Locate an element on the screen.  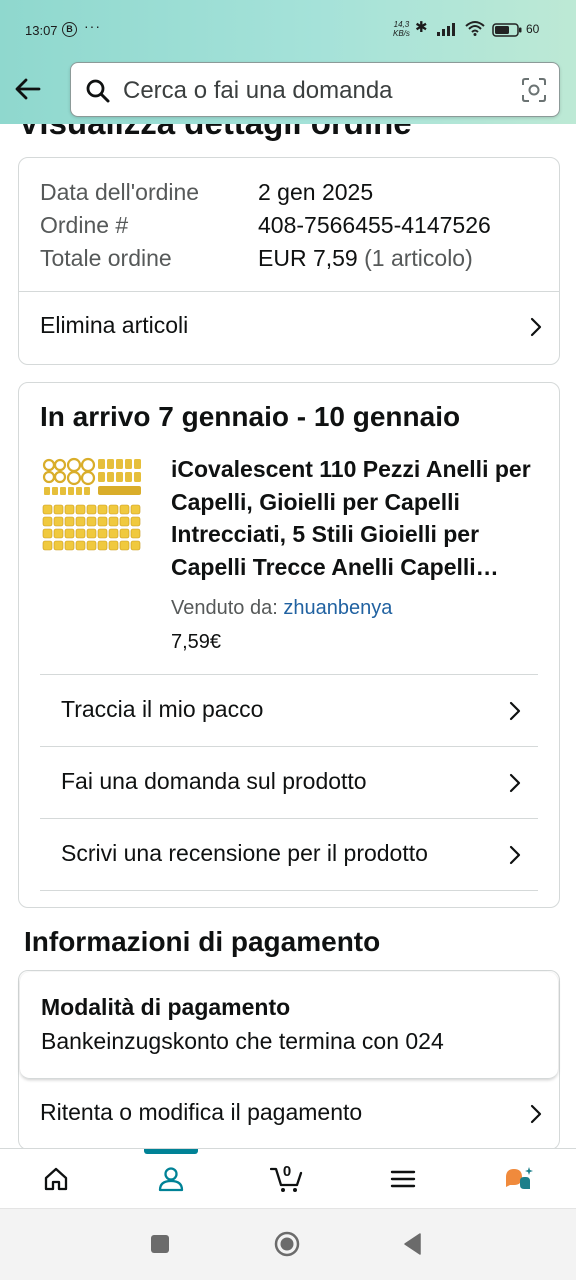
network-speed: 14,3 KB/s is located at coordinates (401, 29).